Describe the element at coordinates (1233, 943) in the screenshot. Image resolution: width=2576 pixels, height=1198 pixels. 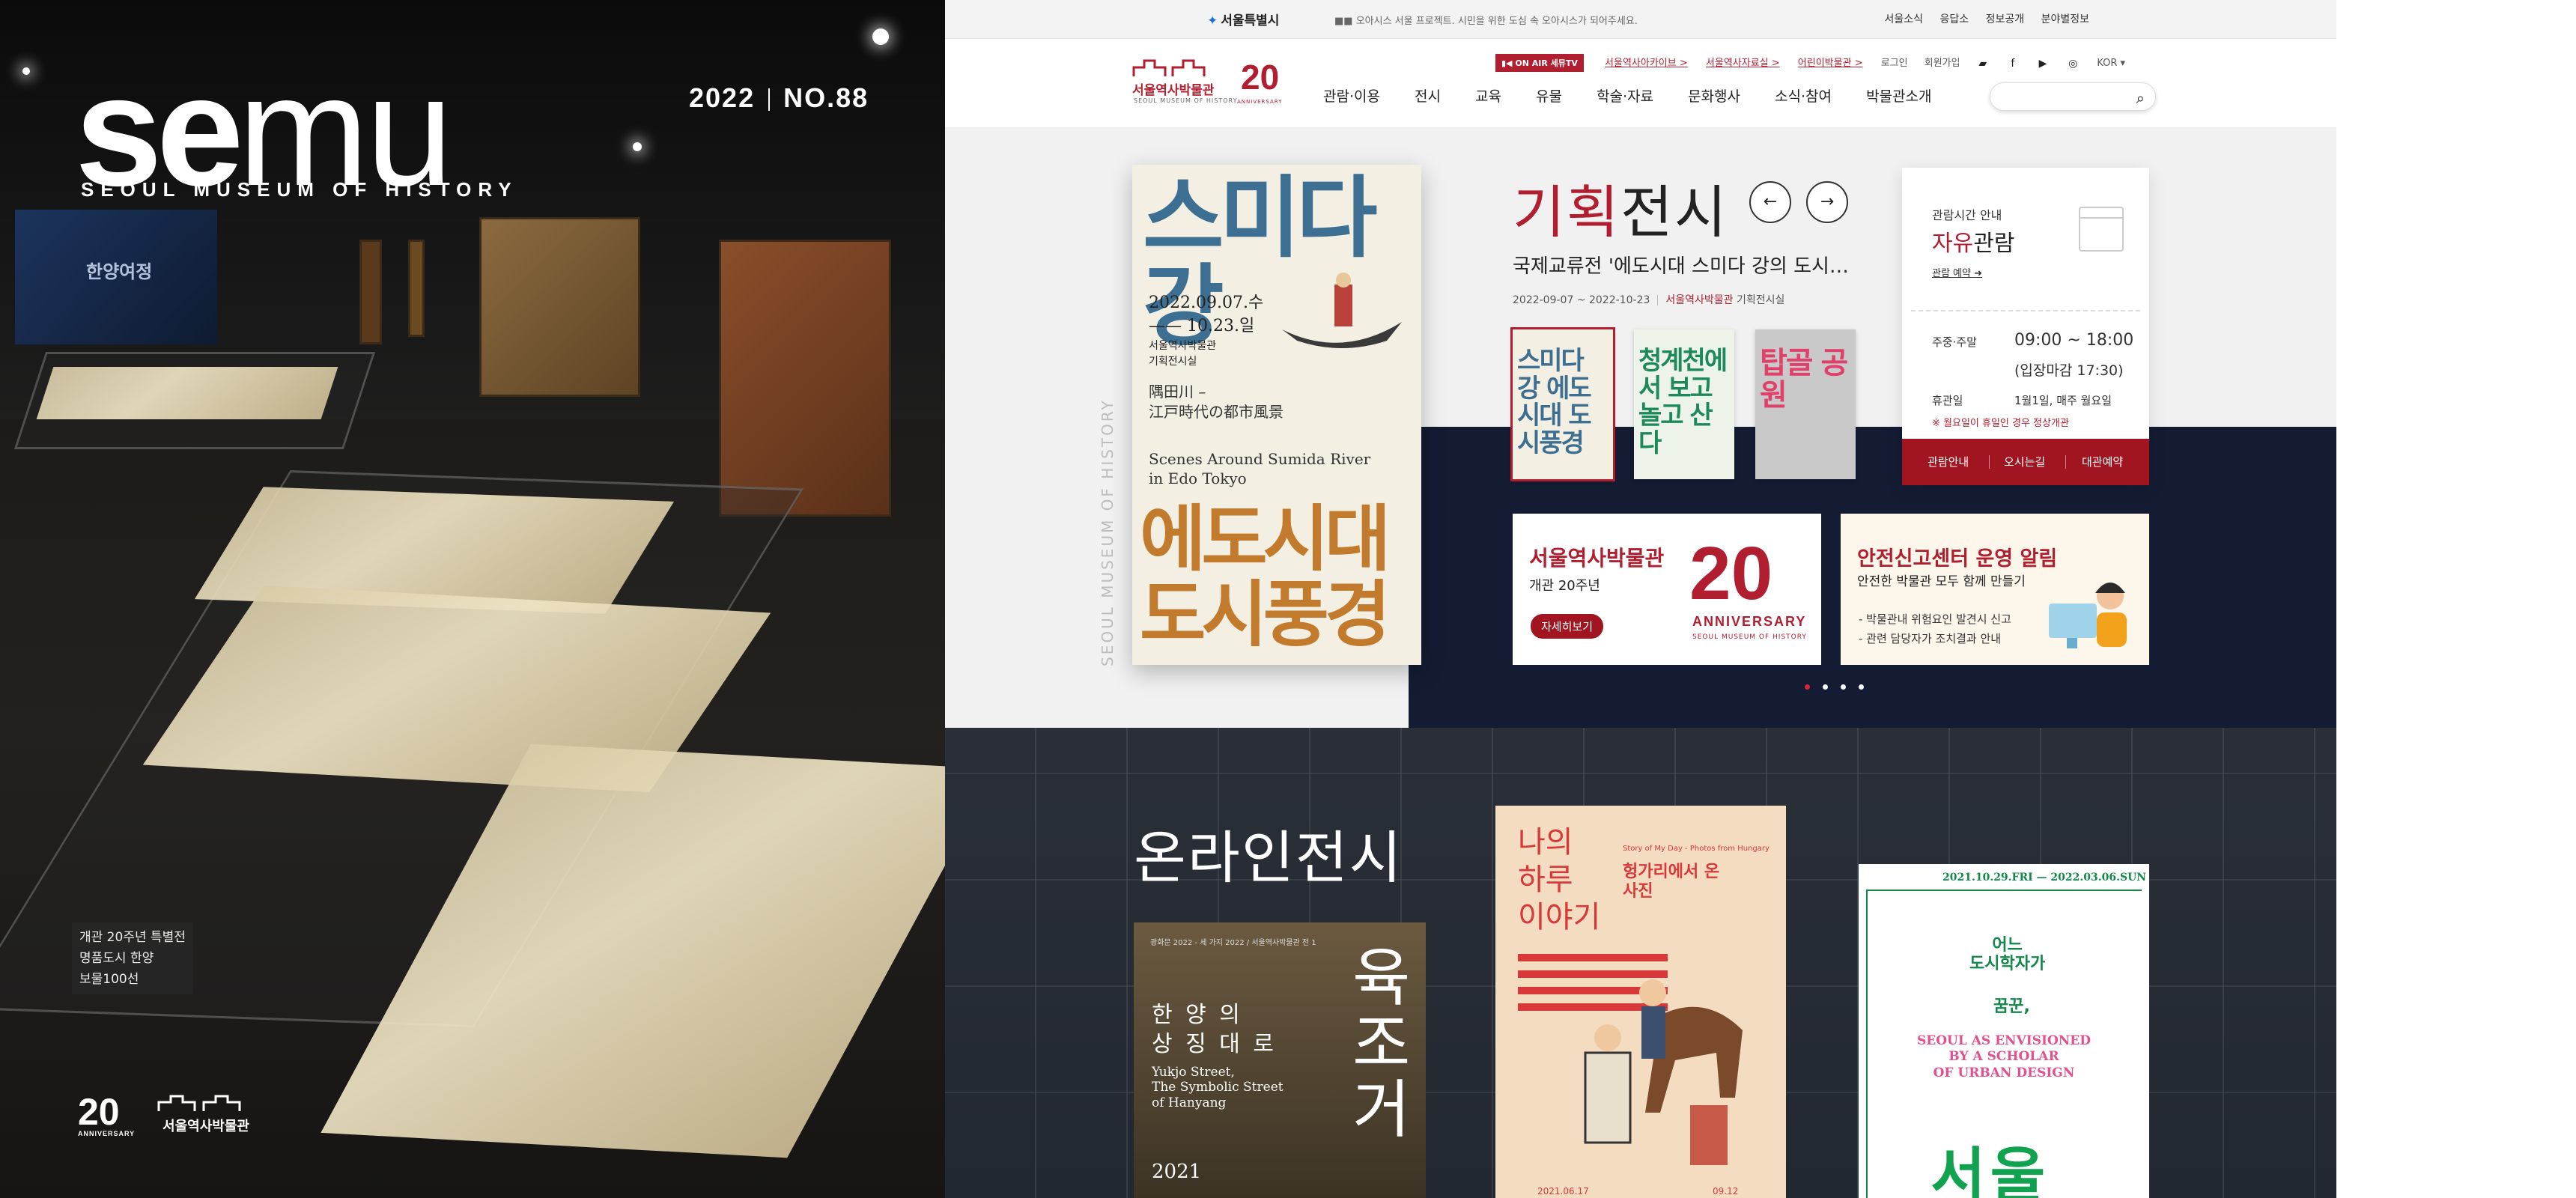
I see `card-top-text: 광화문 2022 - 세 가지 2022 / 서울역사박물관 전 1` at that location.